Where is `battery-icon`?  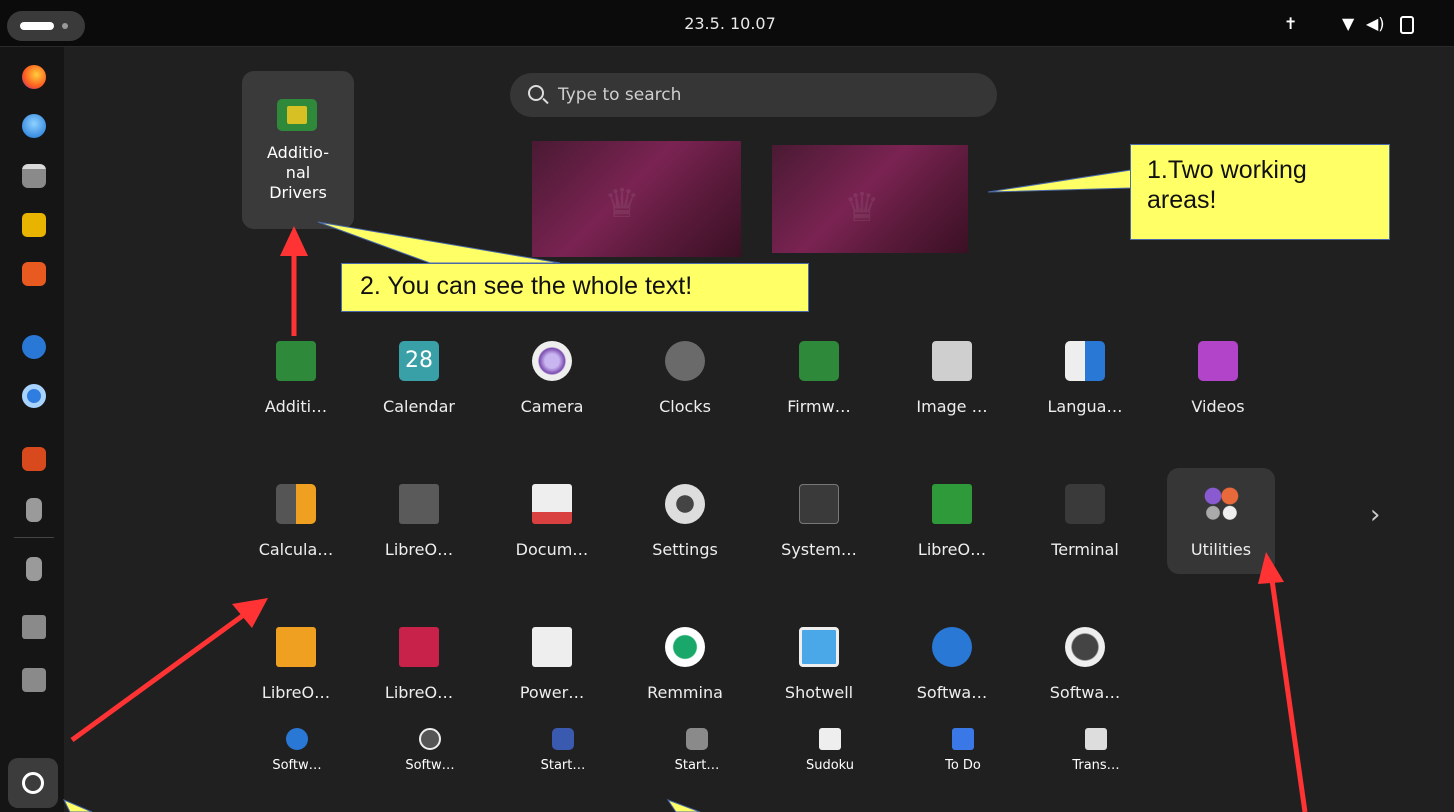 battery-icon is located at coordinates (1407, 25).